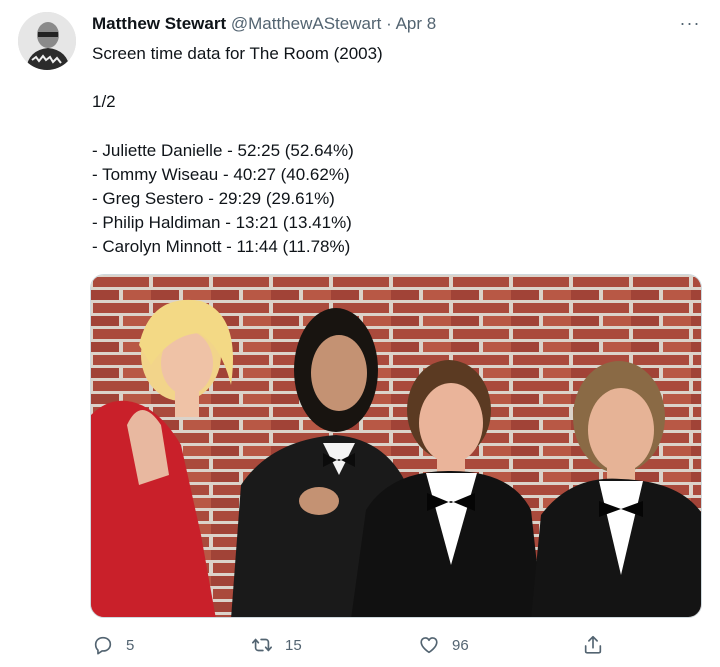  What do you see at coordinates (221, 174) in the screenshot?
I see `tweet-text-line: - Tommy Wiseau - 40:27 (40.62%)` at bounding box center [221, 174].